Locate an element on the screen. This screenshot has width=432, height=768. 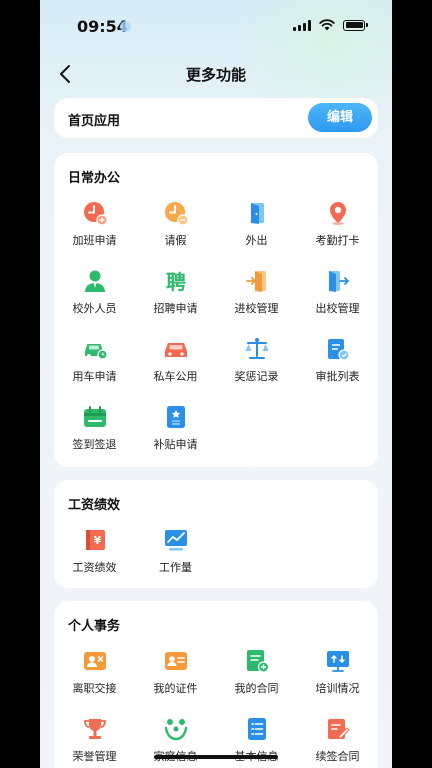
salary-grid: ¥ 工资绩效 工作量 is located at coordinates (216, 558).